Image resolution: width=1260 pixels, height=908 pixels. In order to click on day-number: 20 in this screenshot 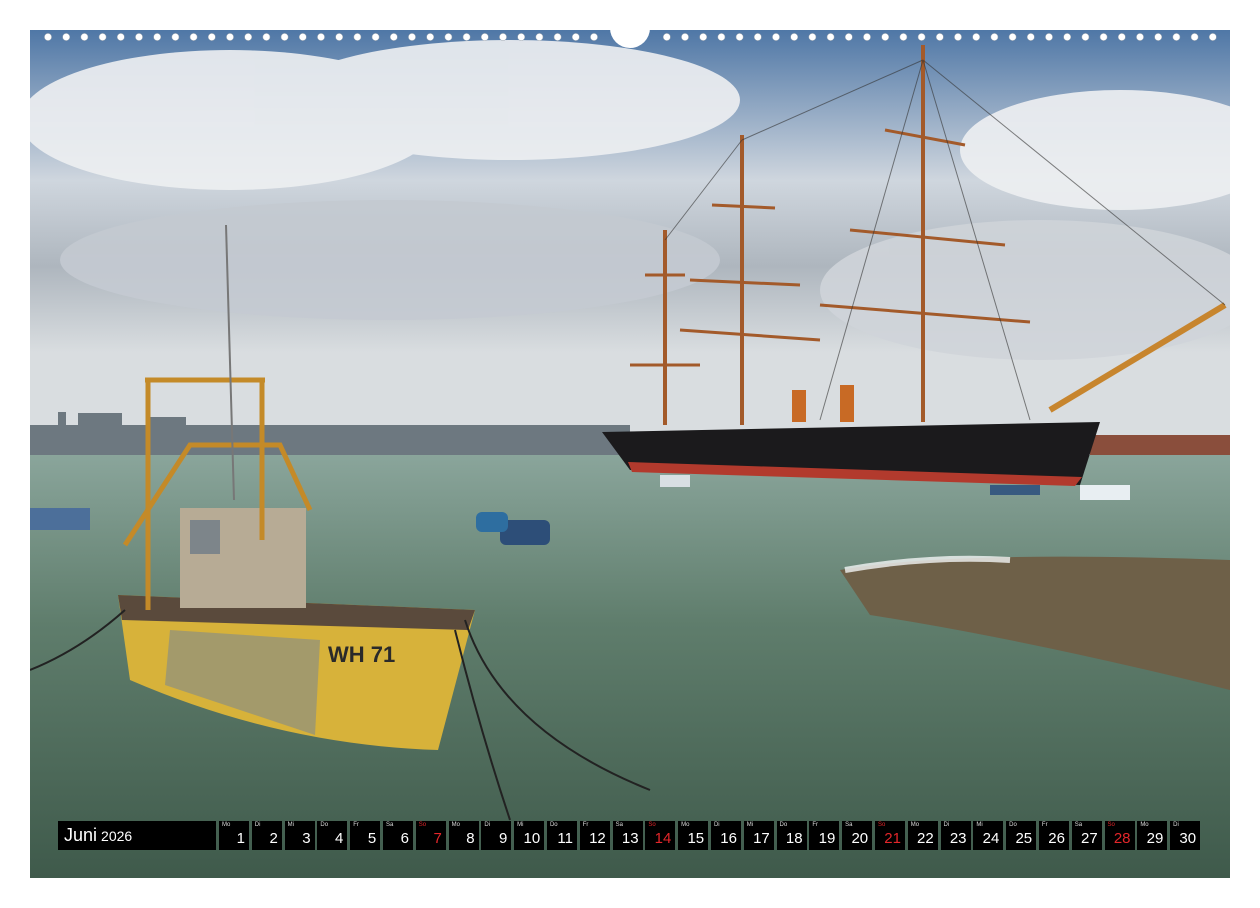, I will do `click(860, 838)`.